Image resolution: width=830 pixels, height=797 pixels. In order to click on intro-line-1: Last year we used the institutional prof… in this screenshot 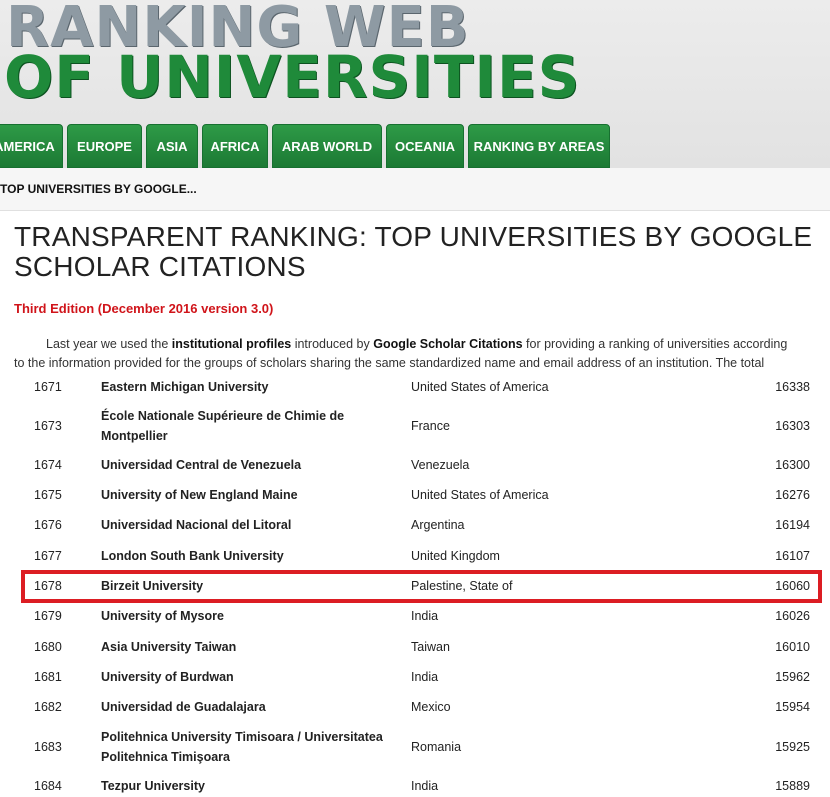, I will do `click(422, 344)`.